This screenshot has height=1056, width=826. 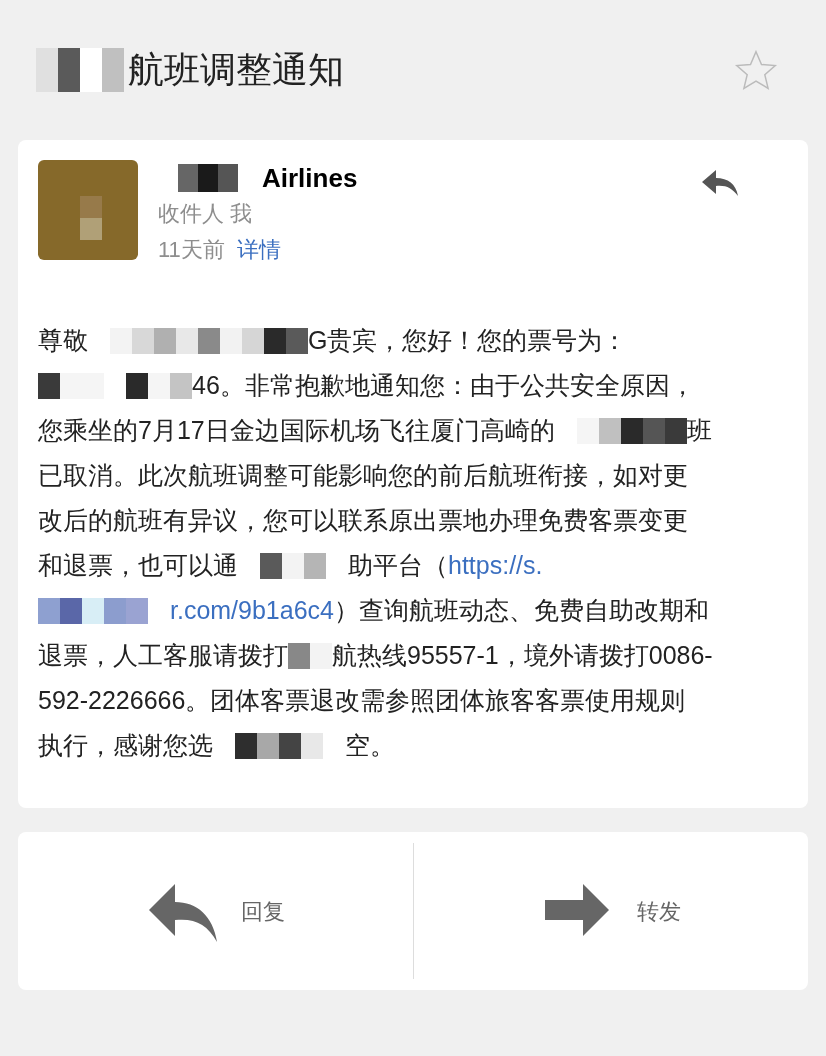 What do you see at coordinates (63, 340) in the screenshot?
I see `body-text: 尊敬` at bounding box center [63, 340].